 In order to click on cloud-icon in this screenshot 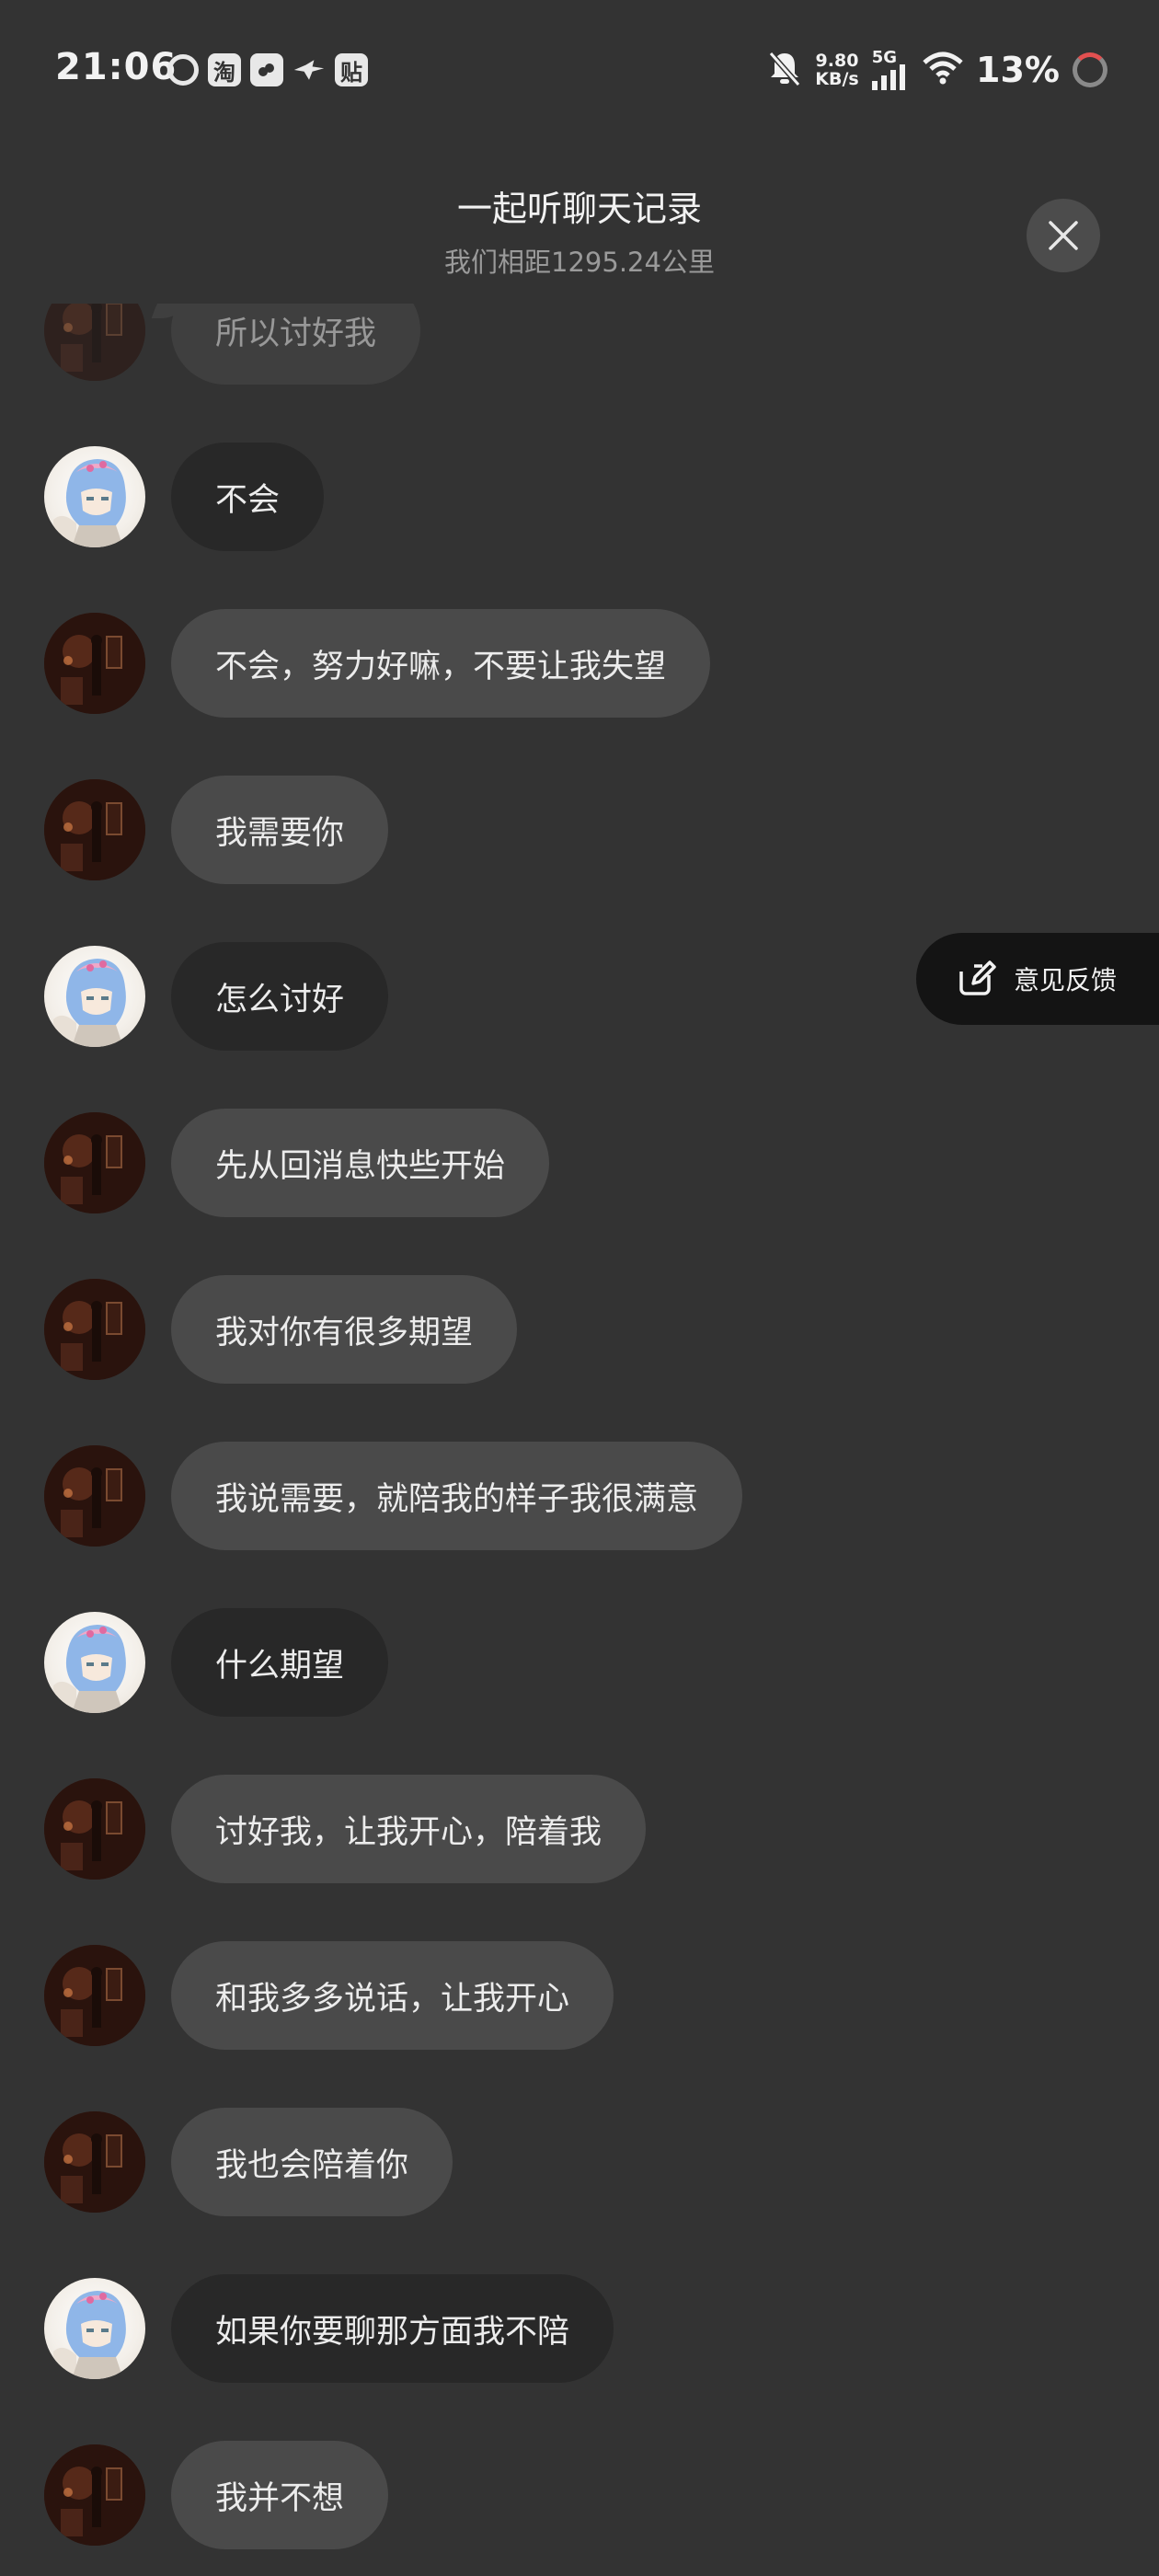, I will do `click(266, 69)`.